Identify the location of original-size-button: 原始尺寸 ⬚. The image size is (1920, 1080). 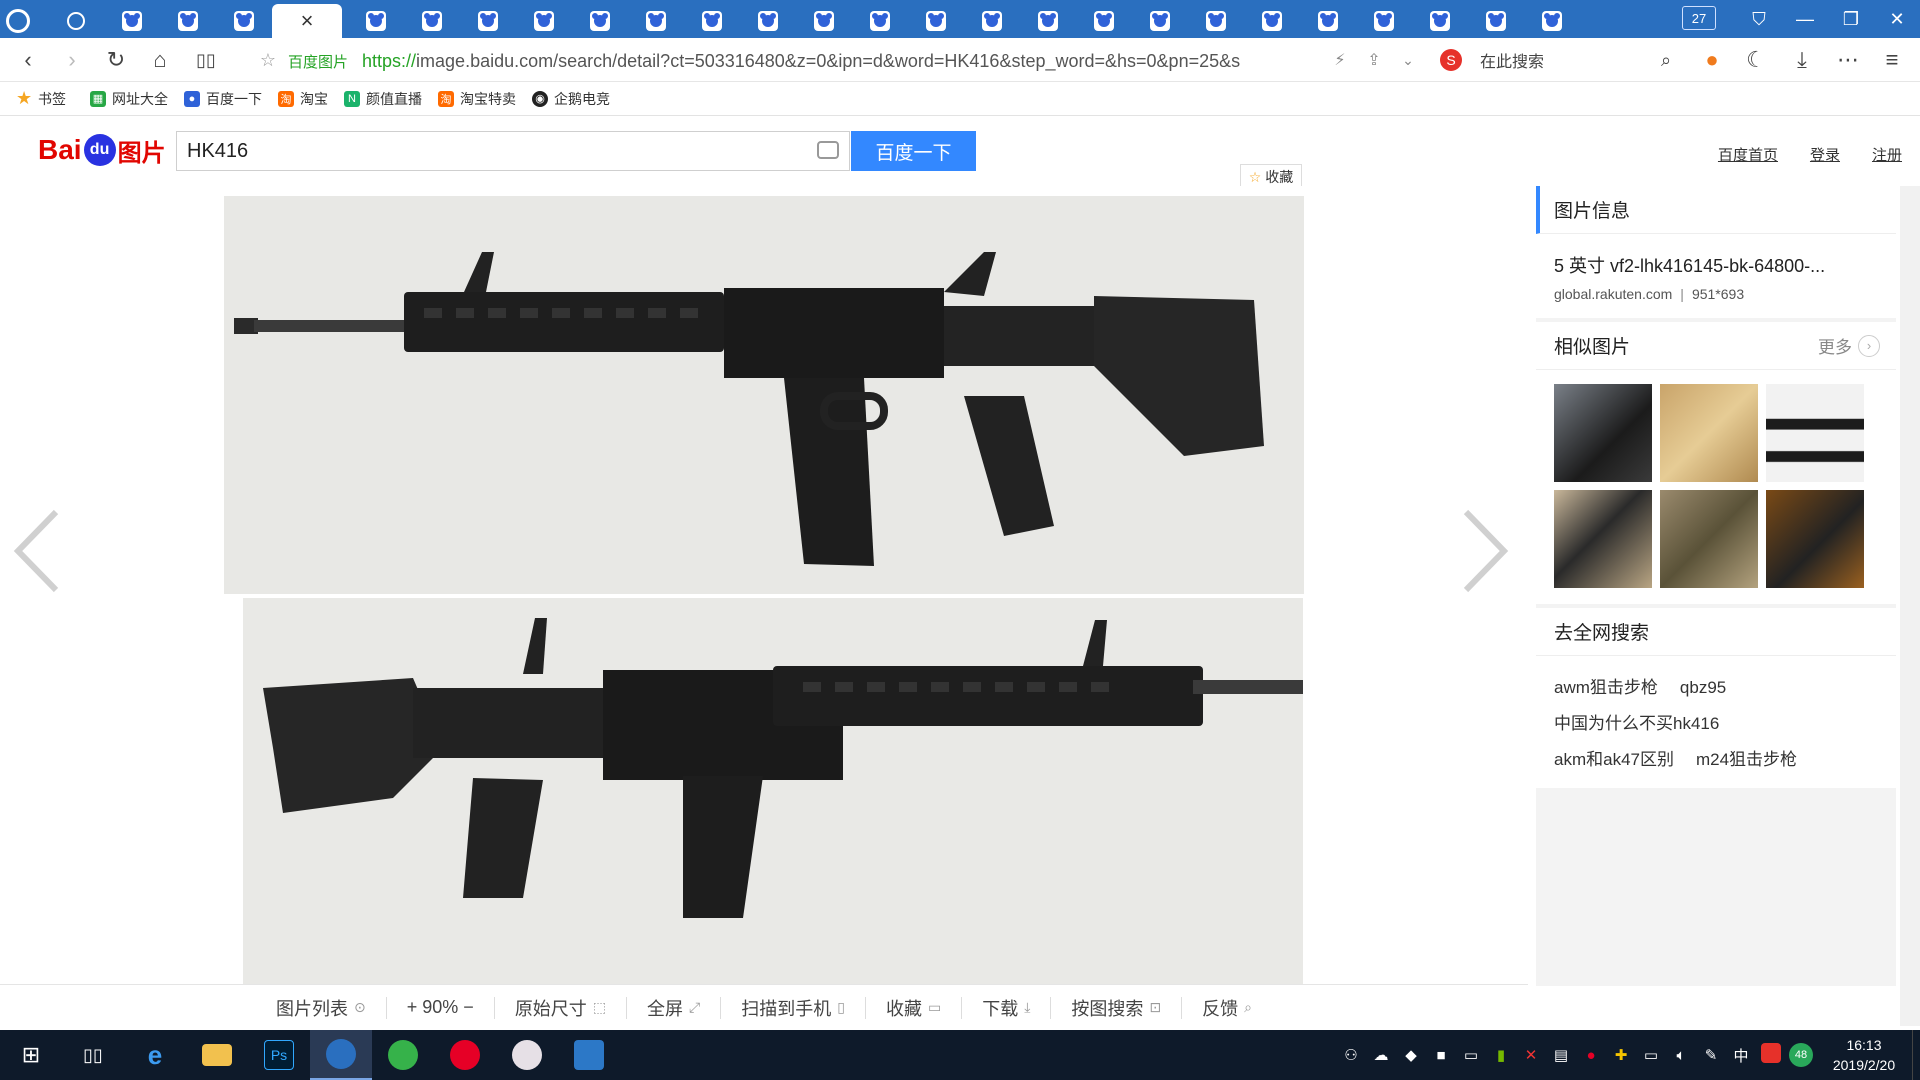
(559, 1007).